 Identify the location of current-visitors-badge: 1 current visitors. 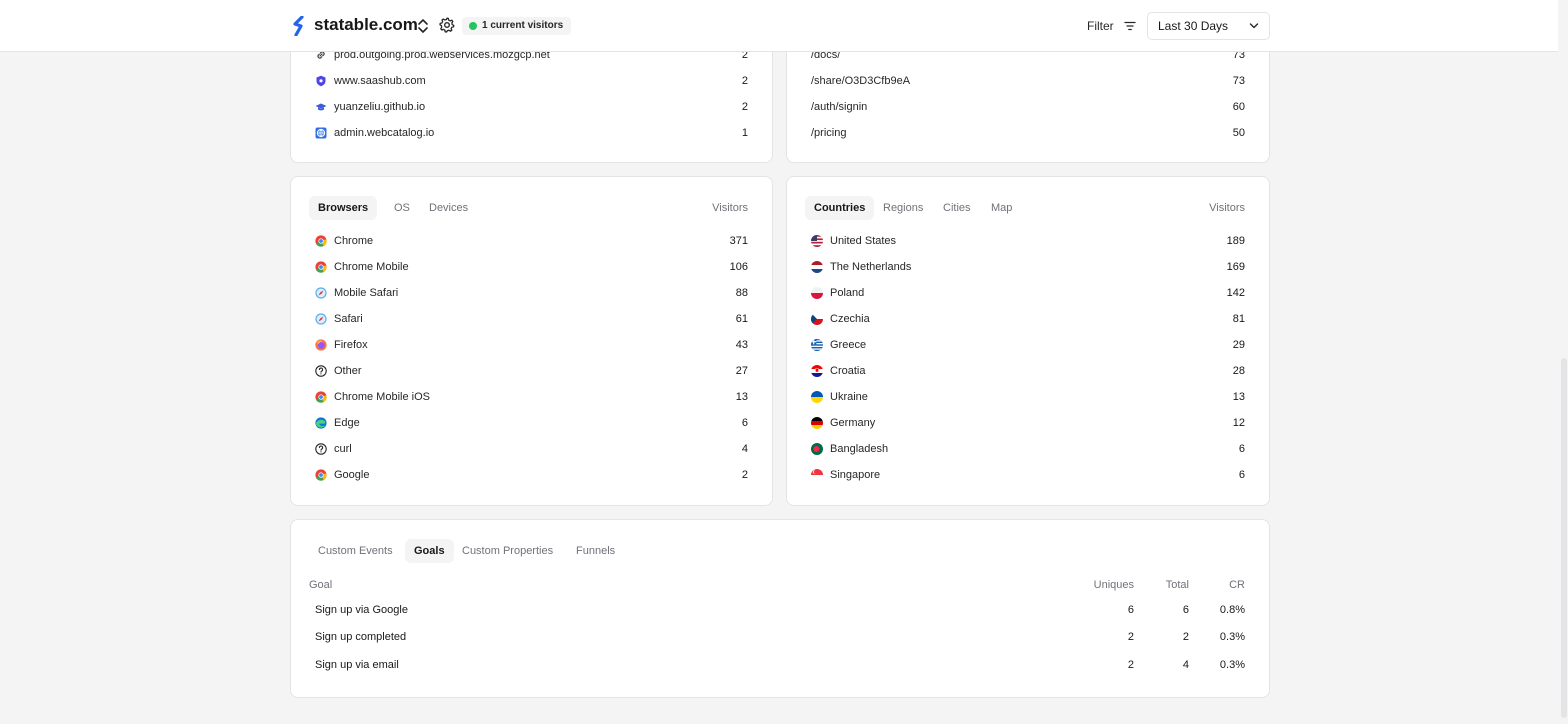
(517, 26).